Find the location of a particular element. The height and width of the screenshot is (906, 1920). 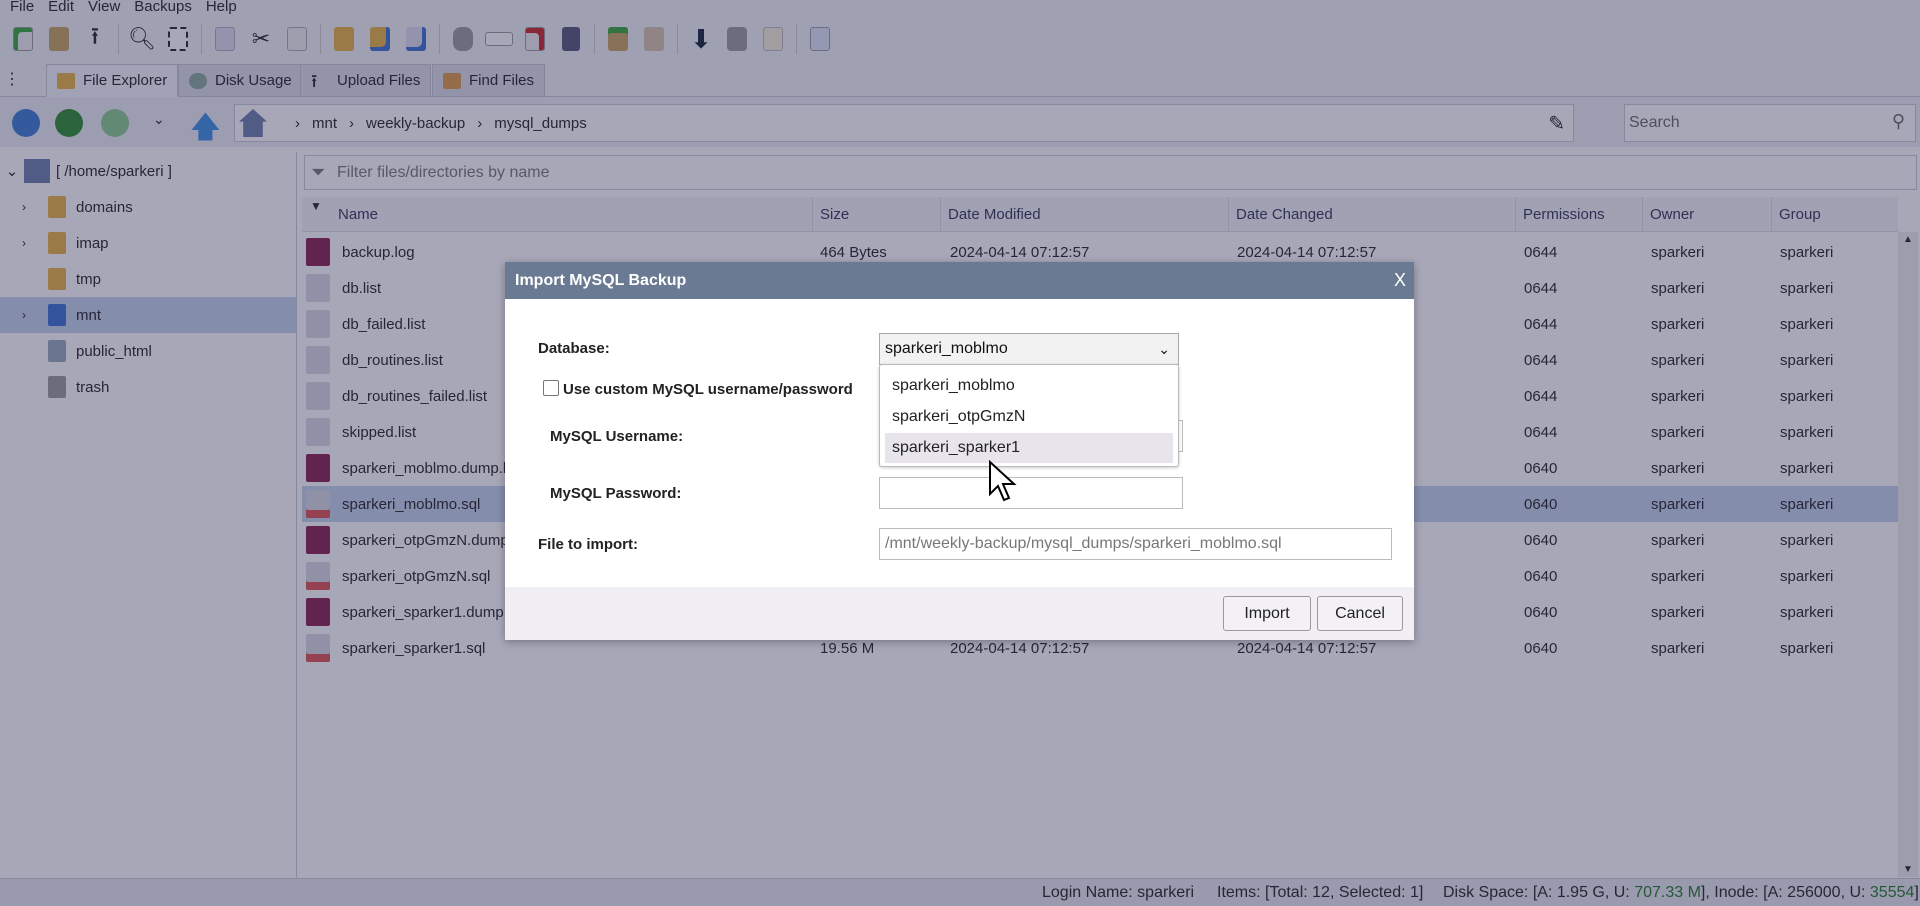

dialog-footer: Import Cancel is located at coordinates (959, 613).